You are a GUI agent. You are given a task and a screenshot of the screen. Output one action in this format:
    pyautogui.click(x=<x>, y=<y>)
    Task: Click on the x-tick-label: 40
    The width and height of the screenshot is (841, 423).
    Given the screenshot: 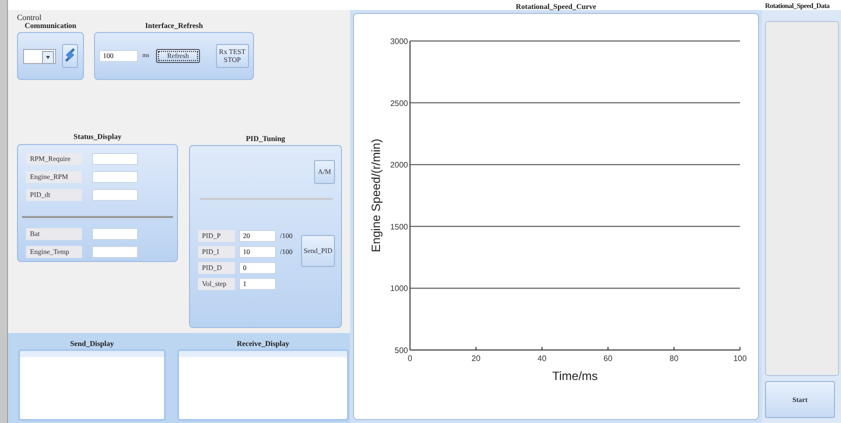 What is the action you would take?
    pyautogui.click(x=542, y=358)
    